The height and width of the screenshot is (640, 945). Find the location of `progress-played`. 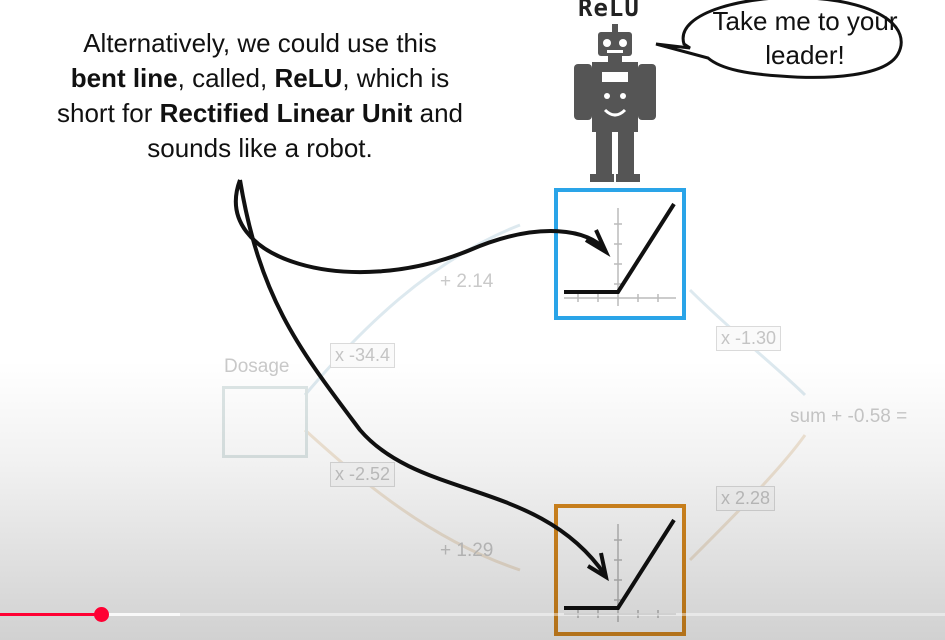

progress-played is located at coordinates (51, 614).